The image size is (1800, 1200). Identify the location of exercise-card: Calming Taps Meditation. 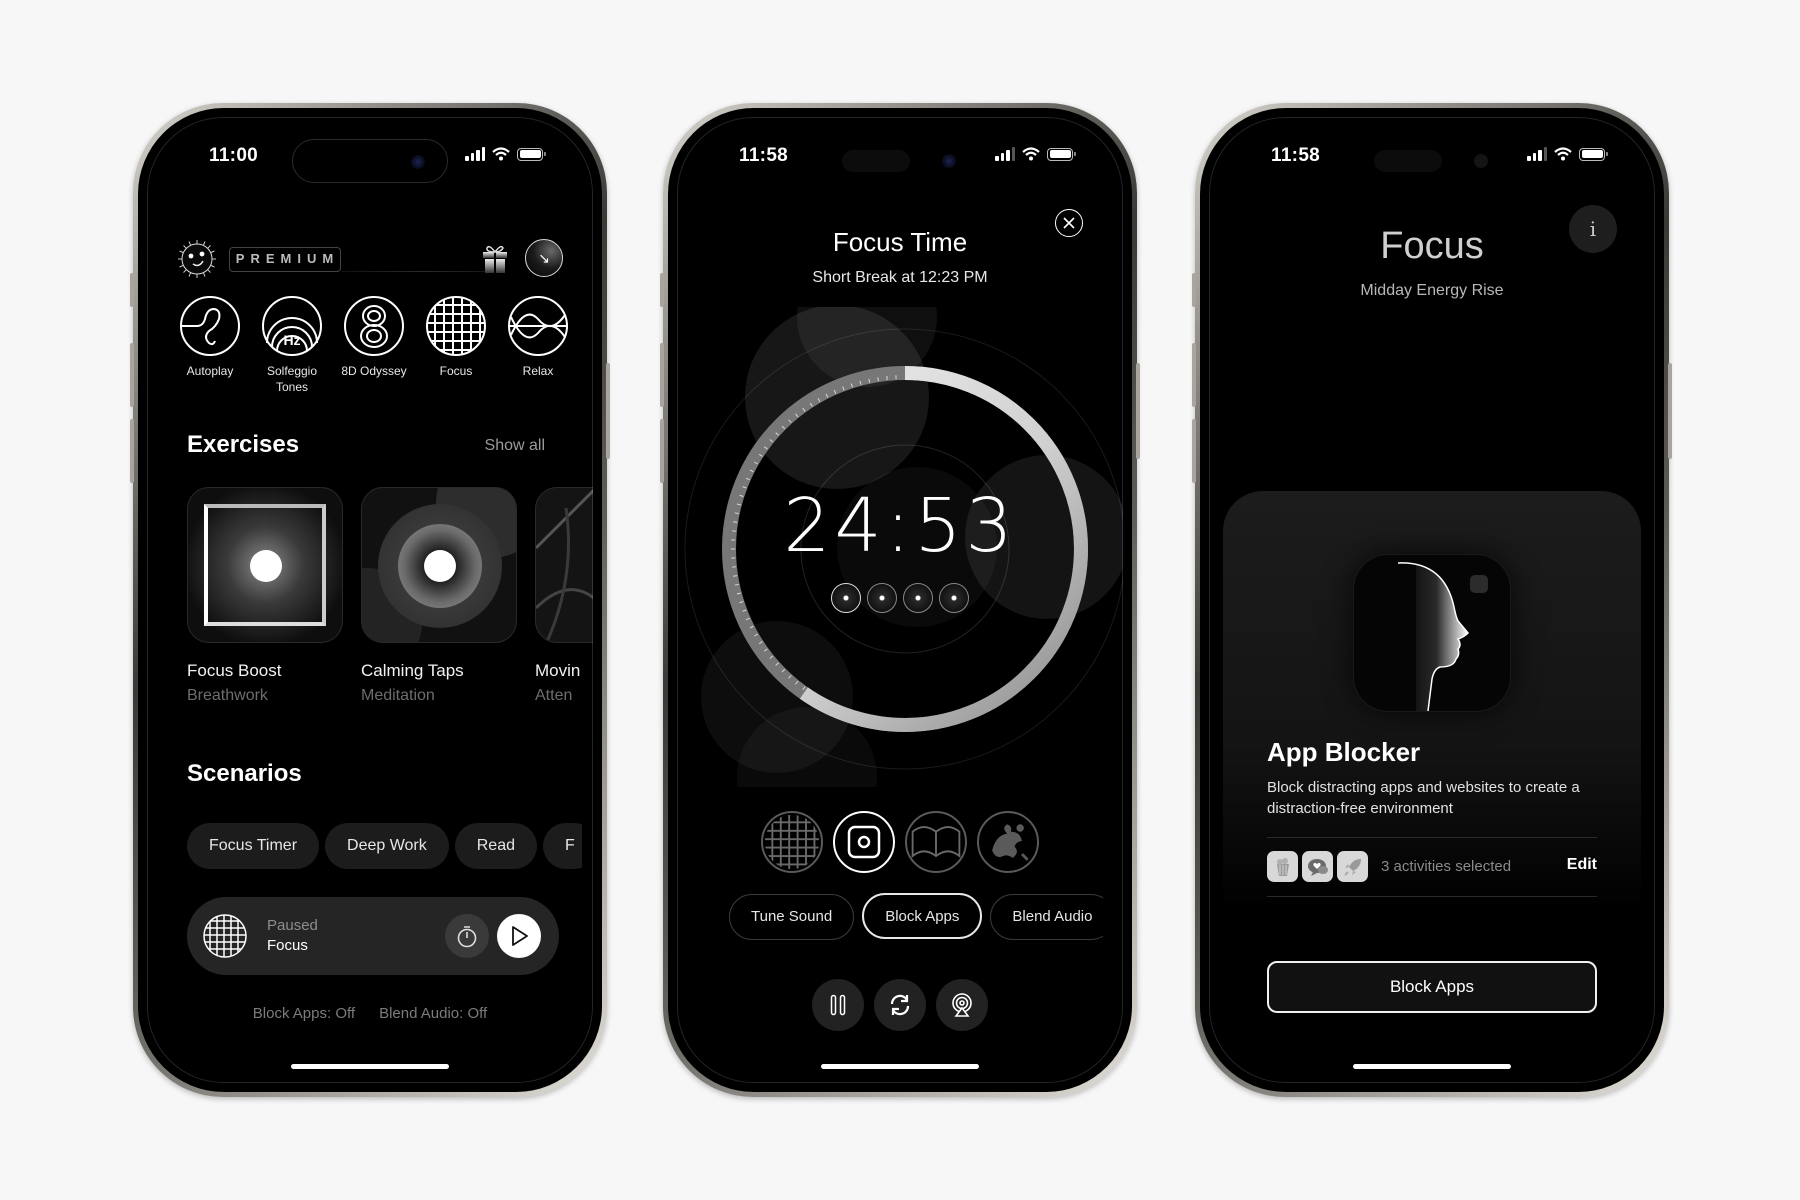
(439, 596).